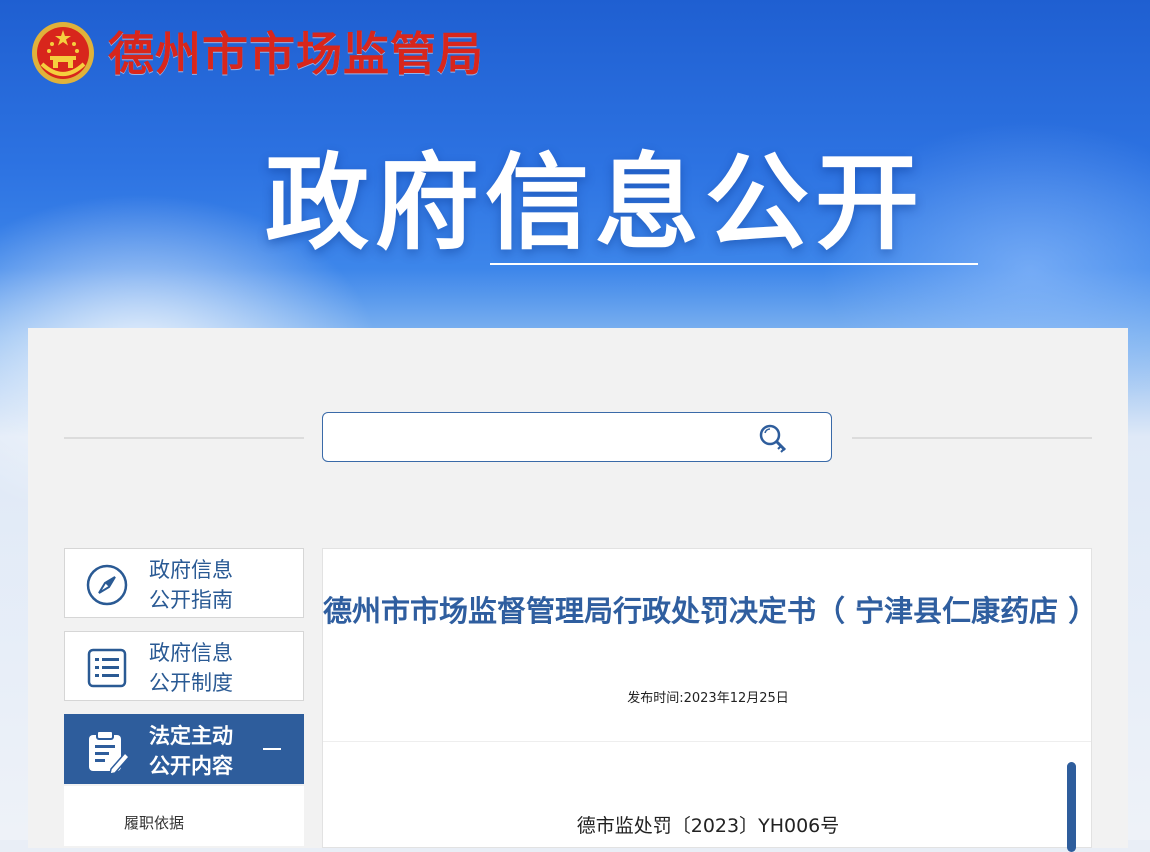  What do you see at coordinates (734, 264) in the screenshot?
I see `hero-underline` at bounding box center [734, 264].